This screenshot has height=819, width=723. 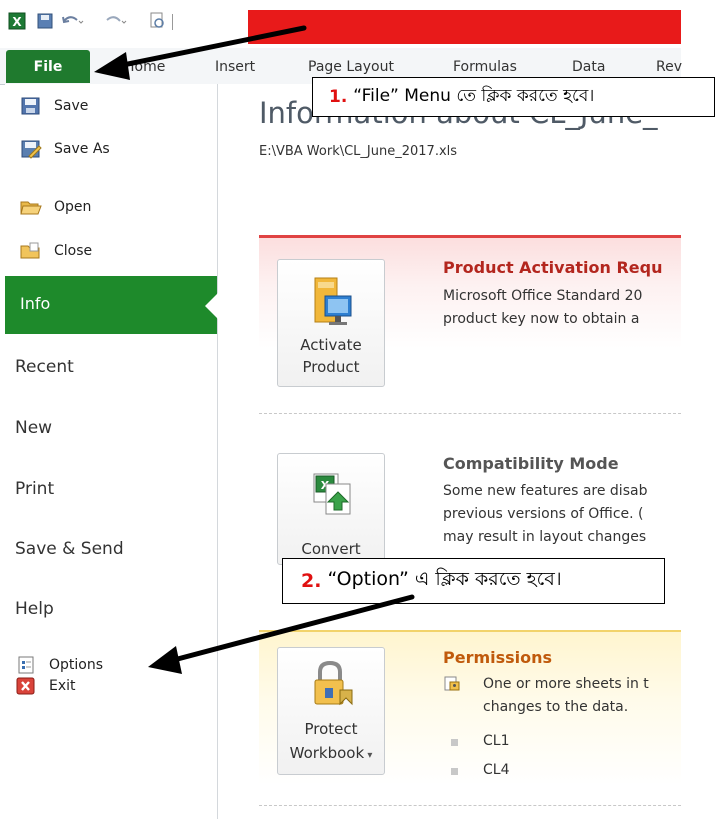 I want to click on arrow-to-options, so click(x=281, y=634).